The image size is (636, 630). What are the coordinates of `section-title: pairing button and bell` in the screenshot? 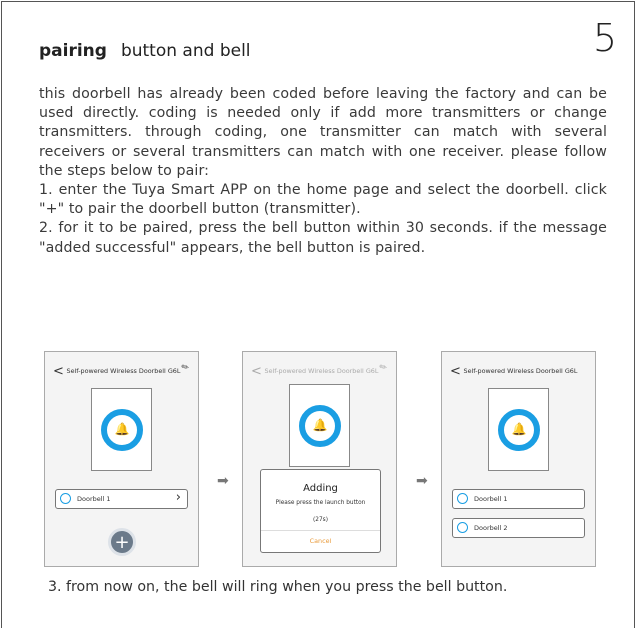 It's located at (145, 51).